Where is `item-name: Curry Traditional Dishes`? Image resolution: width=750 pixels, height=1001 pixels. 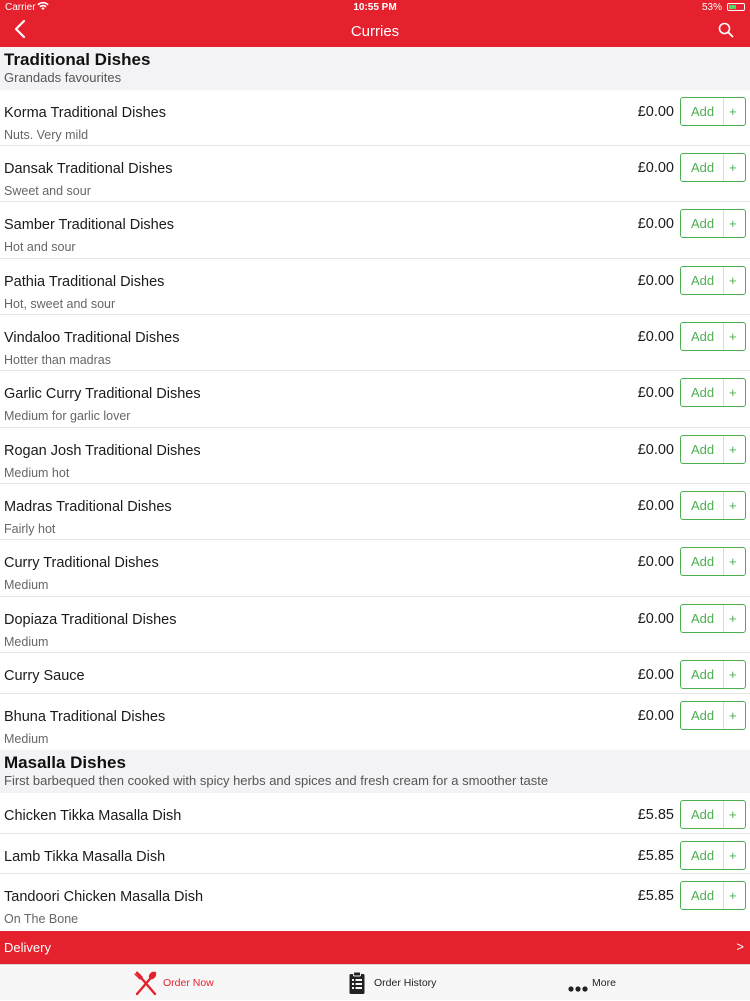
item-name: Curry Traditional Dishes is located at coordinates (81, 563).